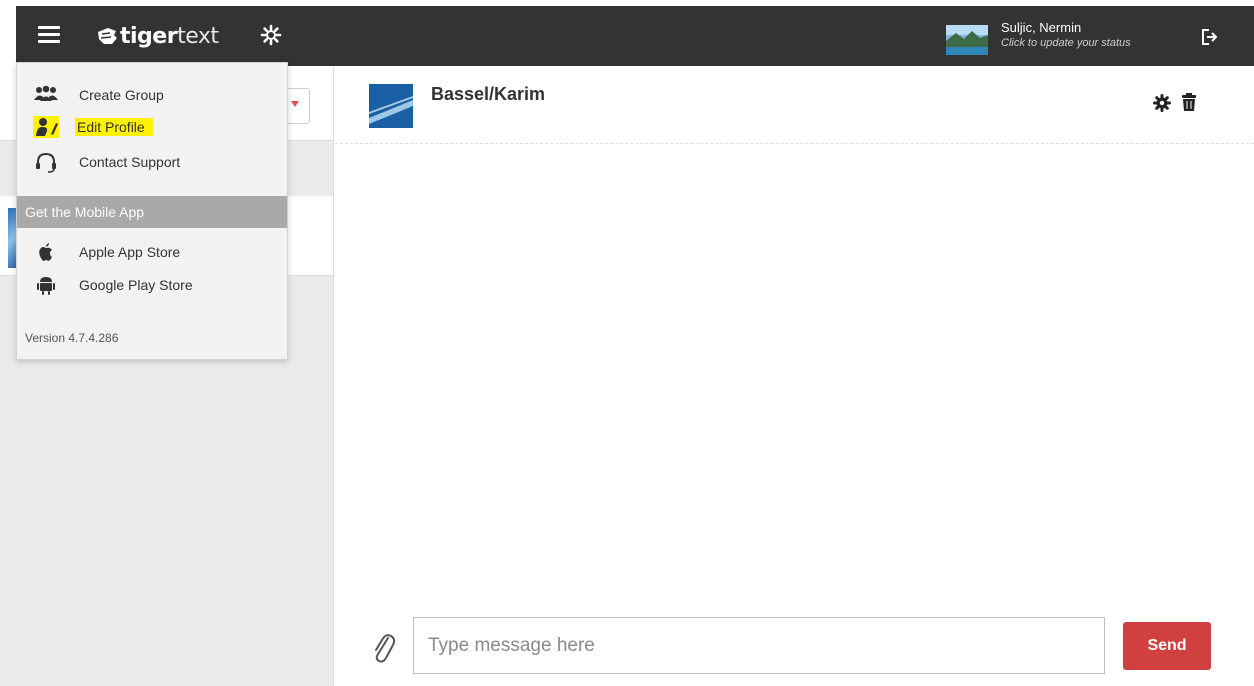 The height and width of the screenshot is (686, 1254). Describe the element at coordinates (1189, 102) in the screenshot. I see `trash-icon` at that location.